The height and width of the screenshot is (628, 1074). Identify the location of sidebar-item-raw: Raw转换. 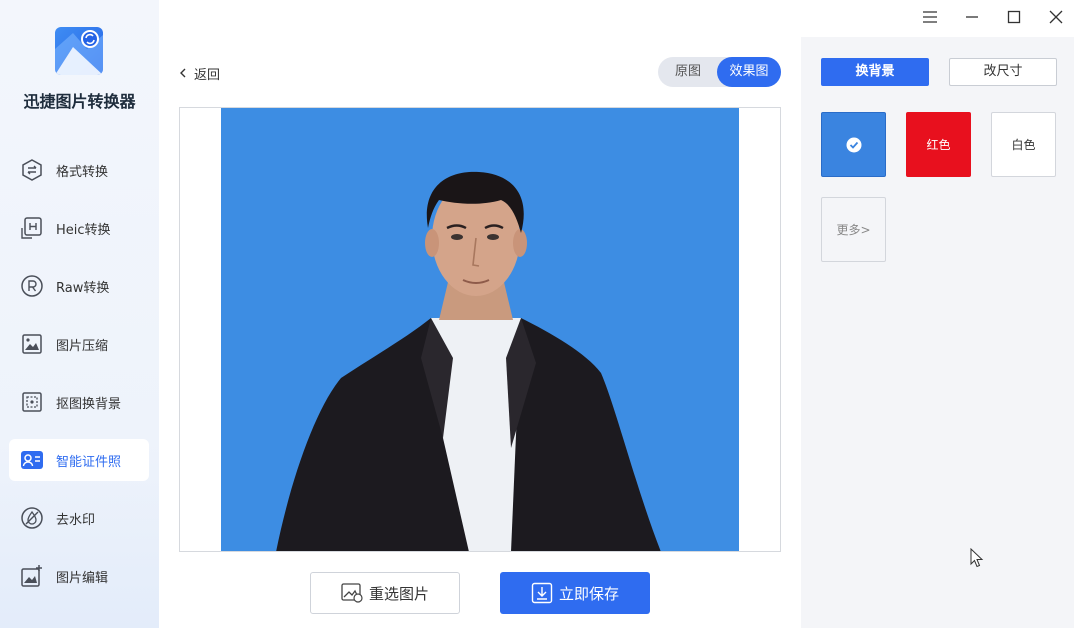
(79, 286).